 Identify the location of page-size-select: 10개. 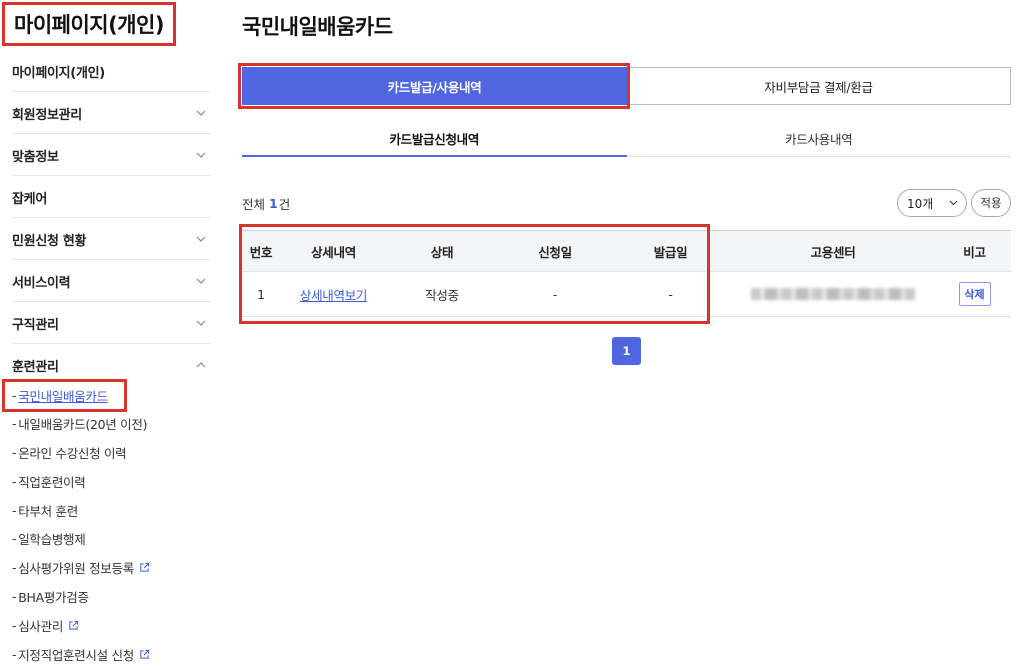
(932, 203).